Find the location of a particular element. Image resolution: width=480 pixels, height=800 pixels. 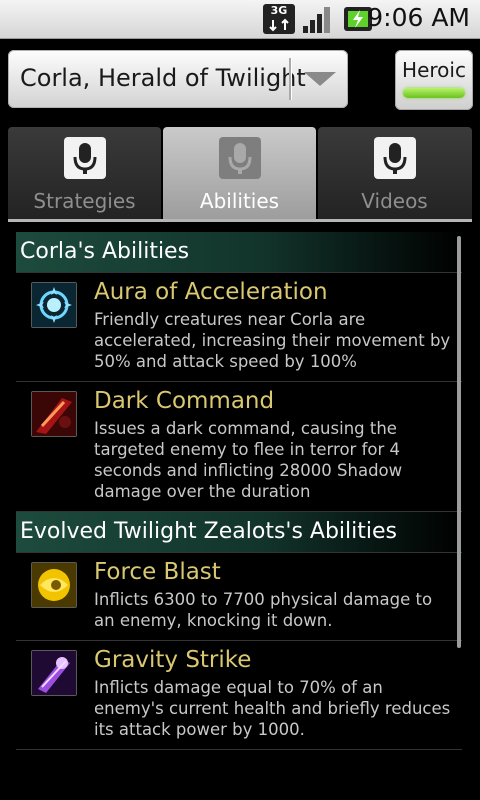

boss-select-value: Corla, Herald of Twilight is located at coordinates (163, 78).